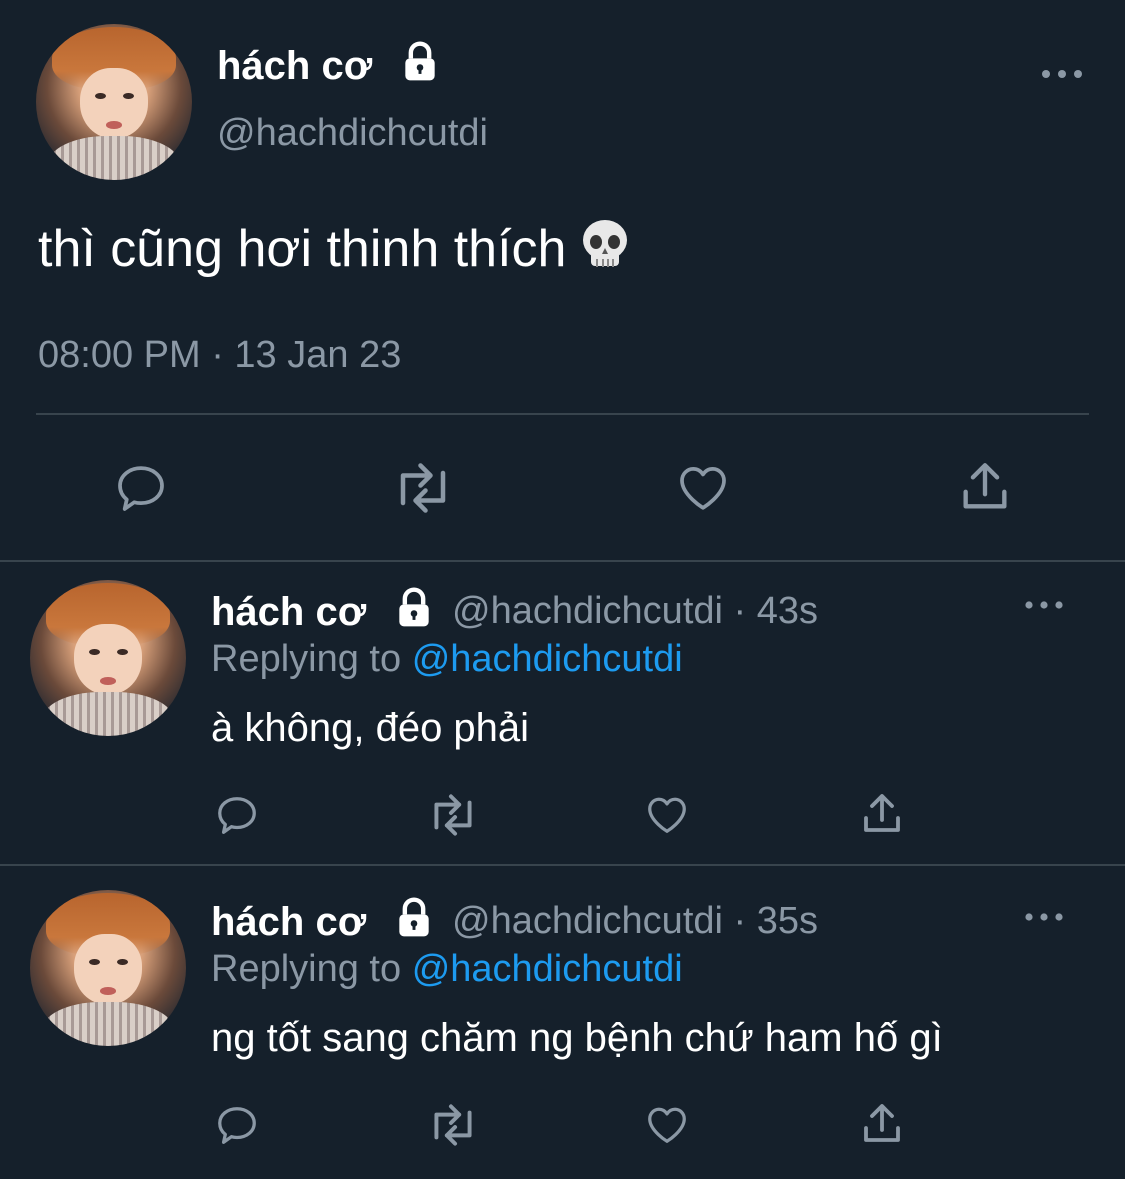 This screenshot has height=1179, width=1125. I want to click on tweet-age: · 35s, so click(776, 921).